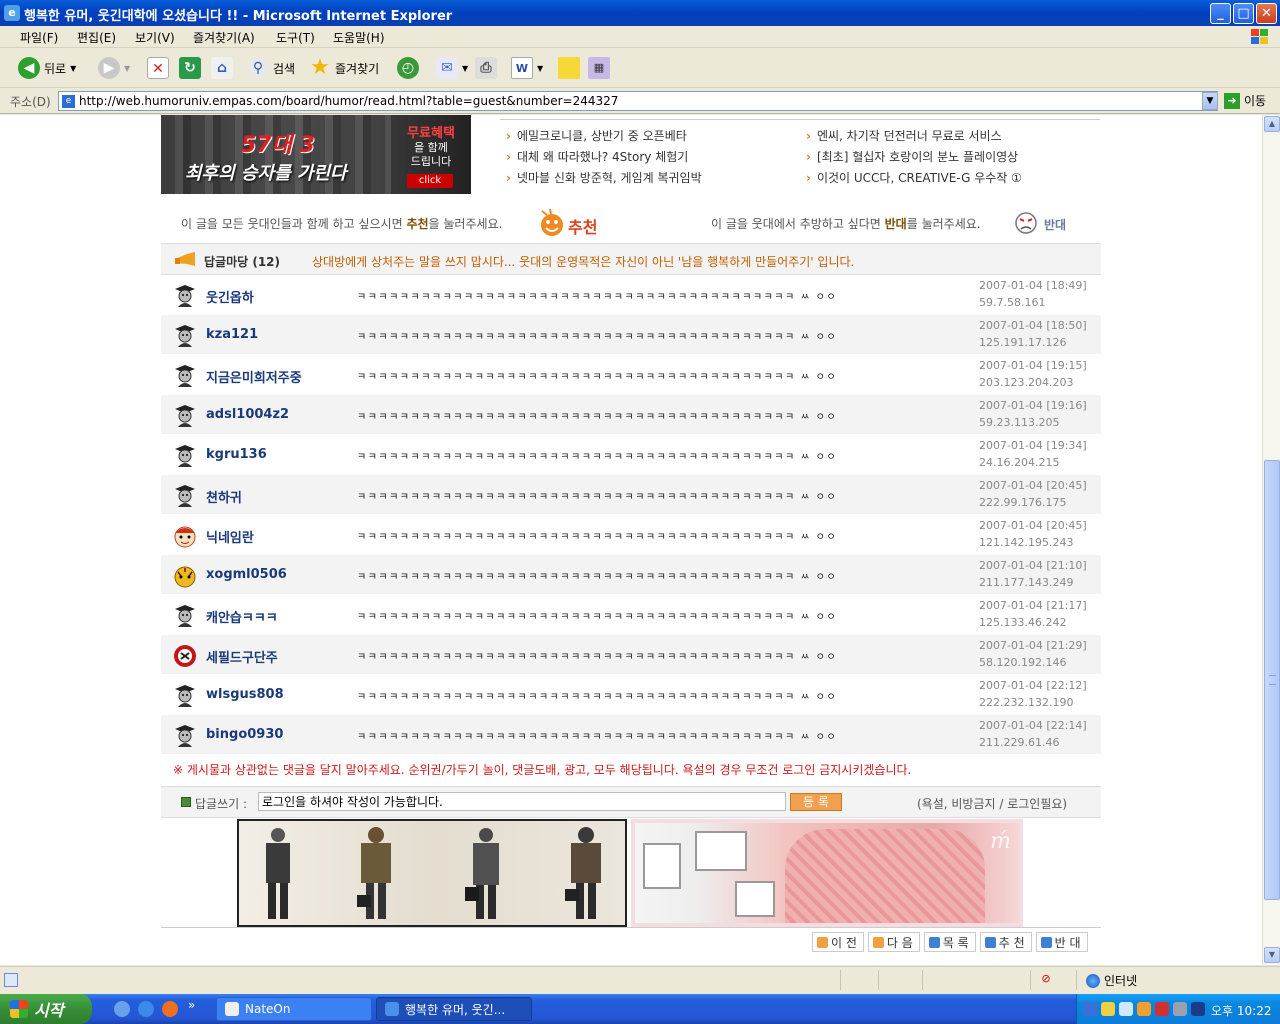  I want to click on scroll-thumb, so click(1272, 680).